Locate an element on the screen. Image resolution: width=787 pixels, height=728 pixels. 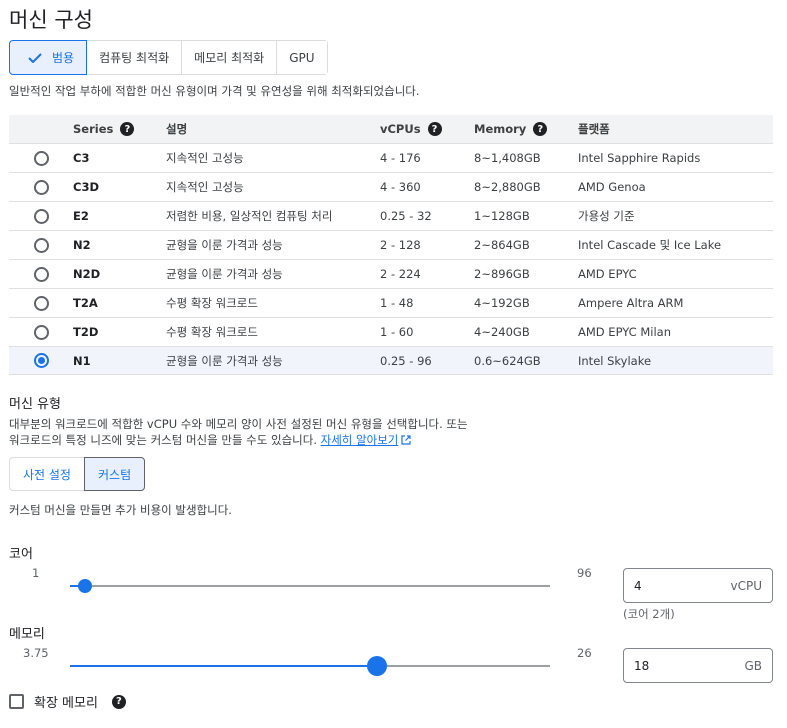
page-title: 머신 구성 is located at coordinates (51, 20).